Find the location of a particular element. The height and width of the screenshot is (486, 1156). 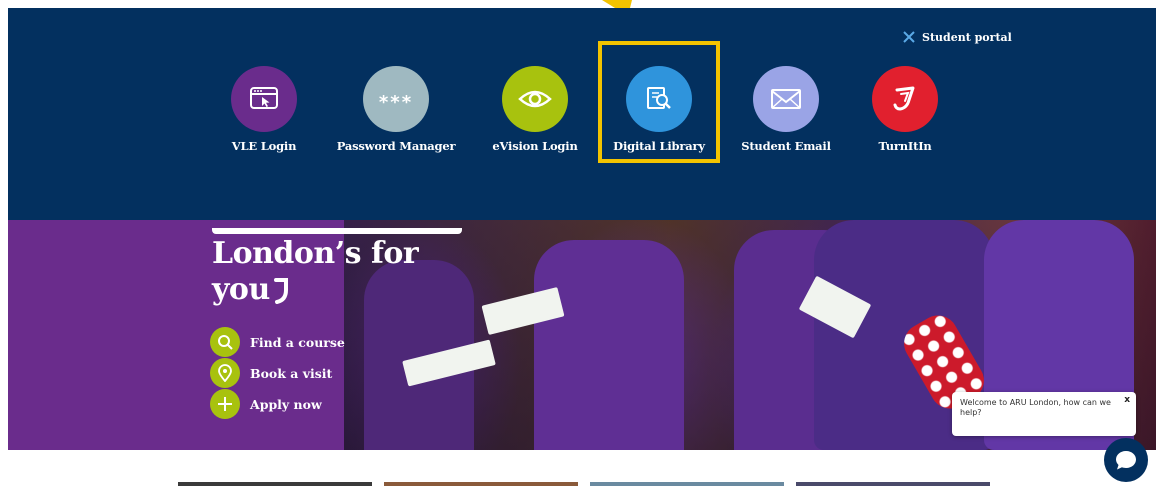

apply-now-button: Apply now is located at coordinates (266, 404).